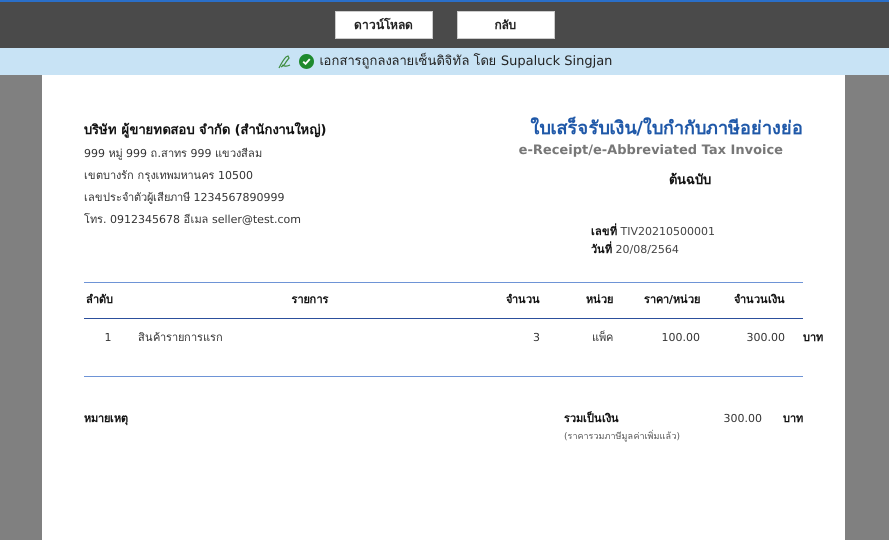  Describe the element at coordinates (671, 231) in the screenshot. I see `document-field: เลขที่ TIV20210500001` at that location.